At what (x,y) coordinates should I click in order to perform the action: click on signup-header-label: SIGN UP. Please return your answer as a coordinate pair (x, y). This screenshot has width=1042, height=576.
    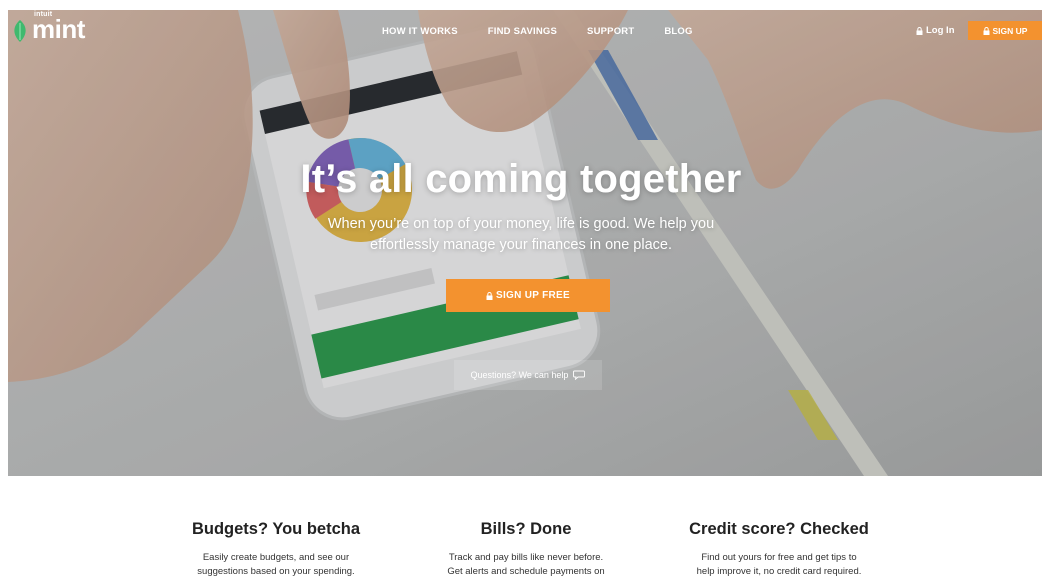
    Looking at the image, I should click on (1010, 30).